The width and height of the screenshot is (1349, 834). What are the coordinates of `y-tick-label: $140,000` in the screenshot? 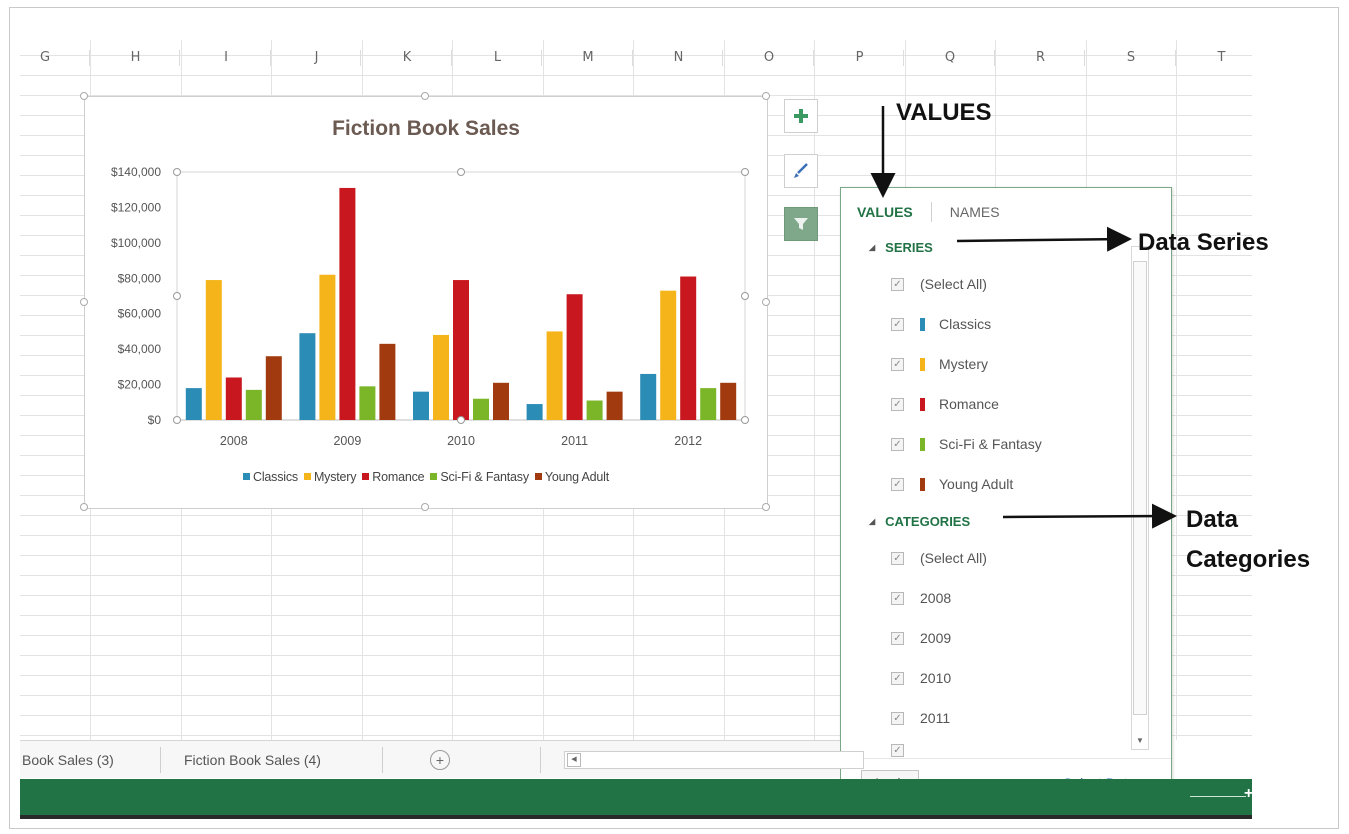 It's located at (136, 172).